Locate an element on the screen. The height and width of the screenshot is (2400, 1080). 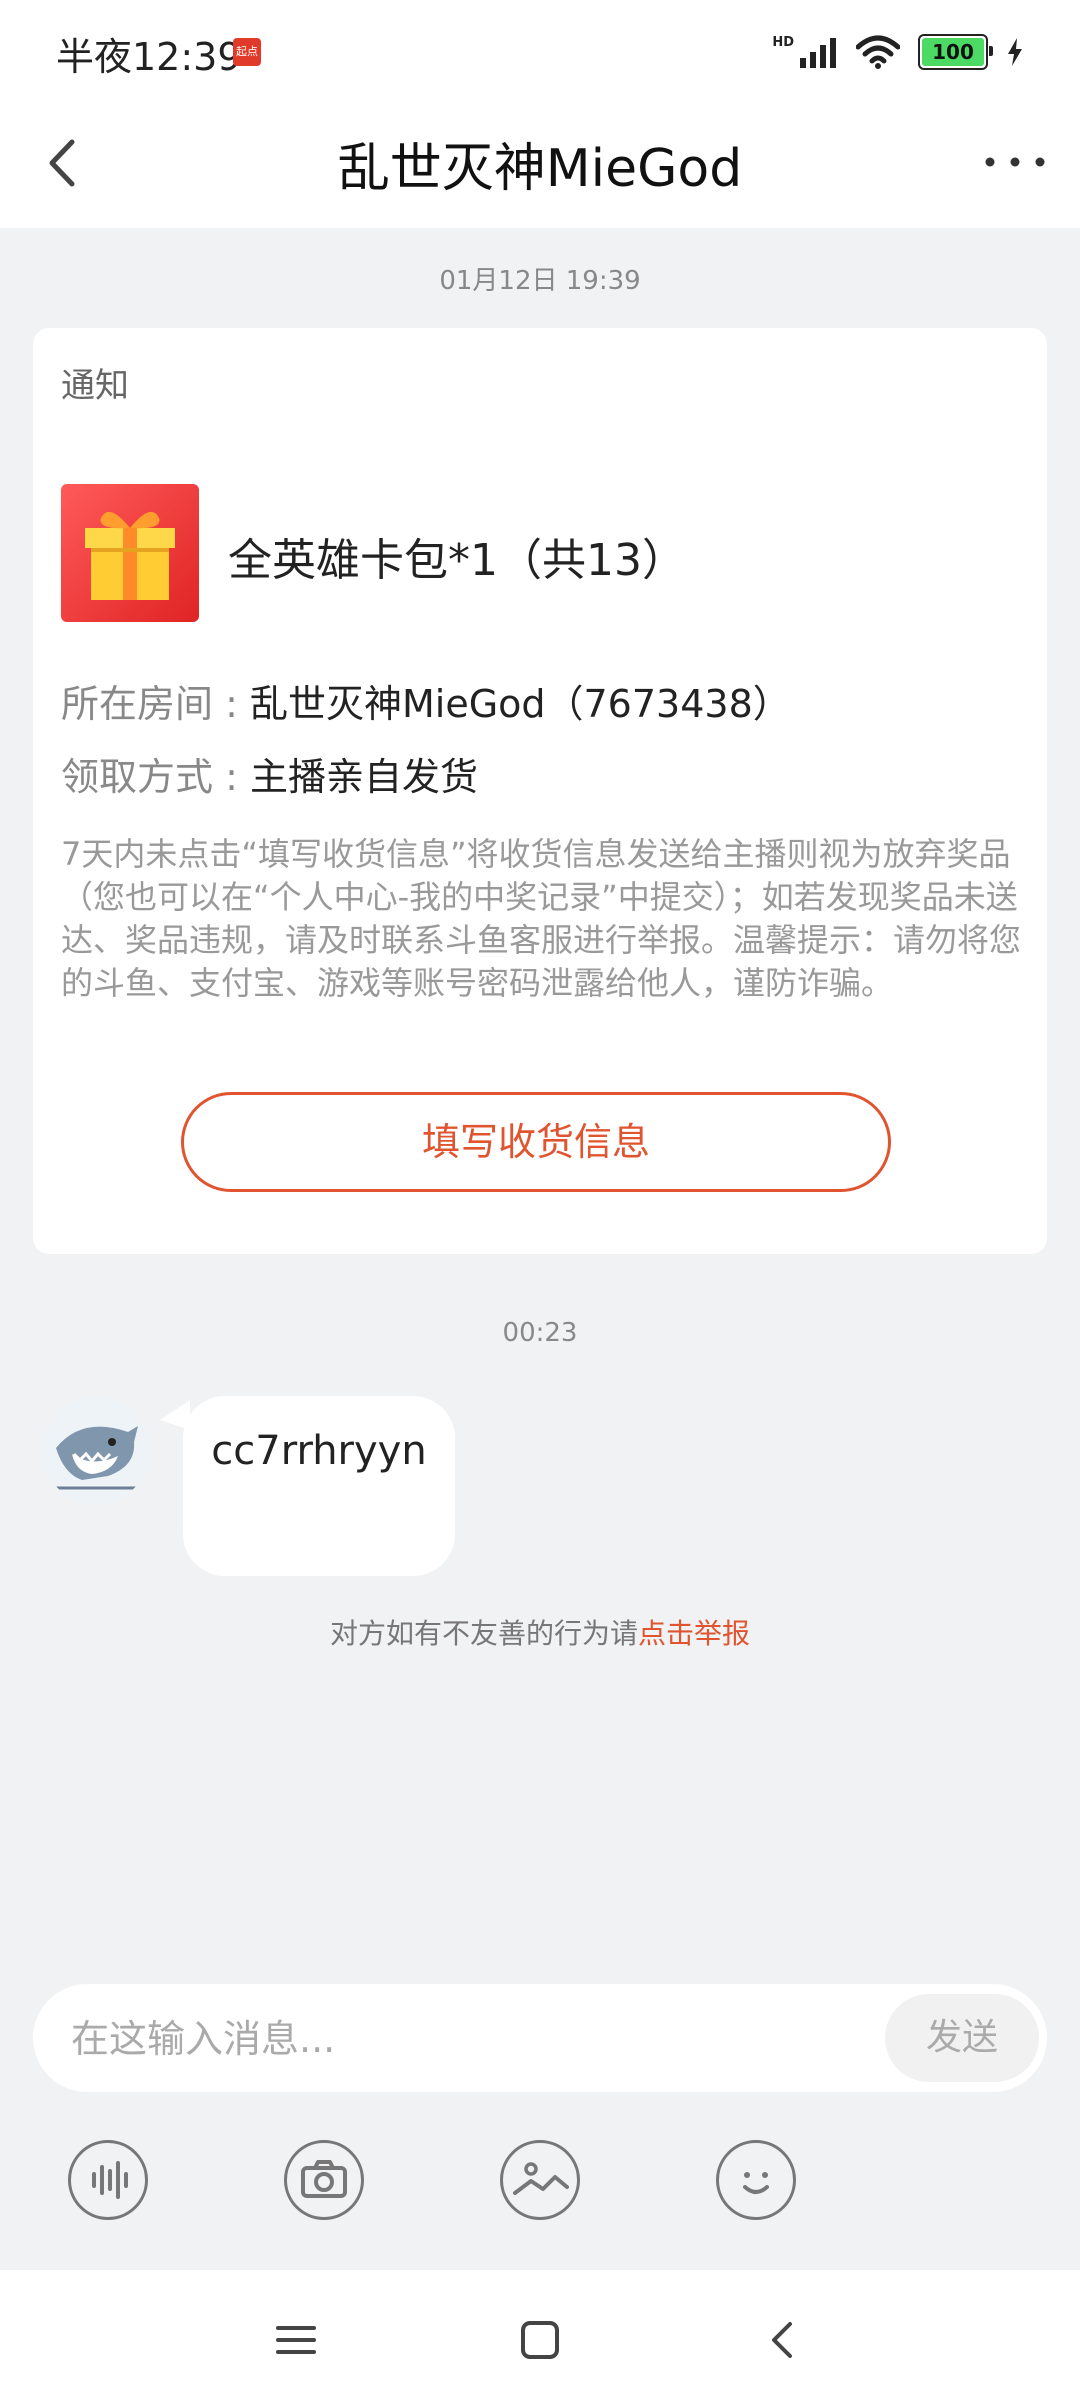
prize-name: 全英雄卡包*1（共13） is located at coordinates (457, 560).